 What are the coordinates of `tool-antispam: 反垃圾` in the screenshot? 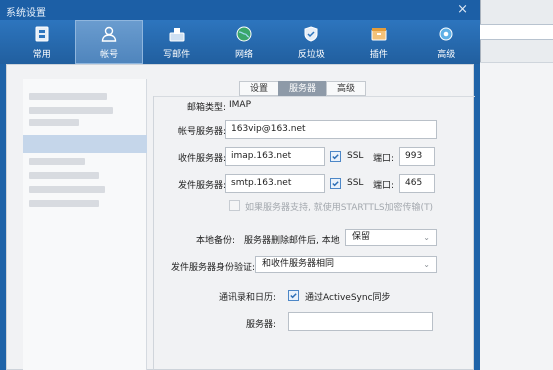 It's located at (311, 42).